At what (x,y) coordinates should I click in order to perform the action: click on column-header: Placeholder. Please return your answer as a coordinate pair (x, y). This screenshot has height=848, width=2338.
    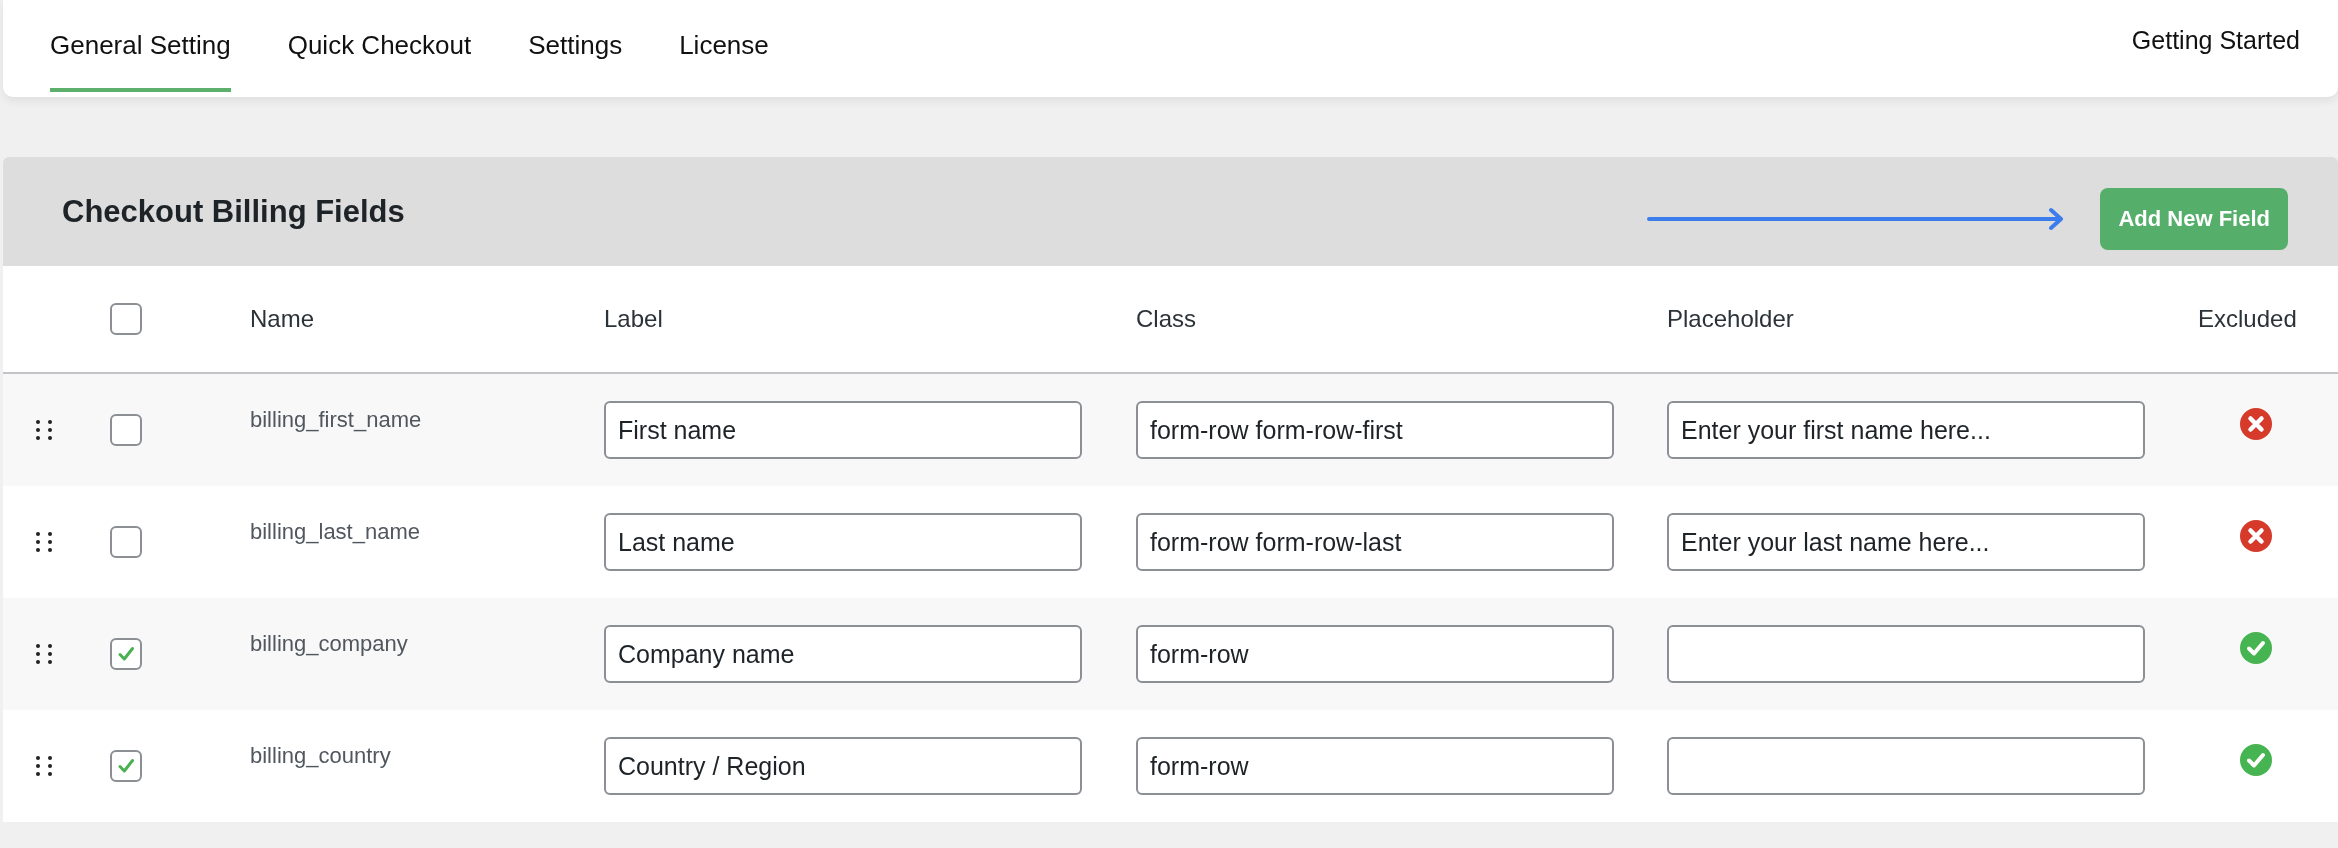
    Looking at the image, I should click on (1730, 319).